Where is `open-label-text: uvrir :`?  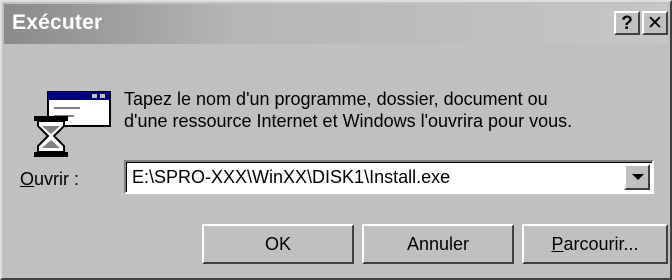 open-label-text: uvrir : is located at coordinates (57, 179).